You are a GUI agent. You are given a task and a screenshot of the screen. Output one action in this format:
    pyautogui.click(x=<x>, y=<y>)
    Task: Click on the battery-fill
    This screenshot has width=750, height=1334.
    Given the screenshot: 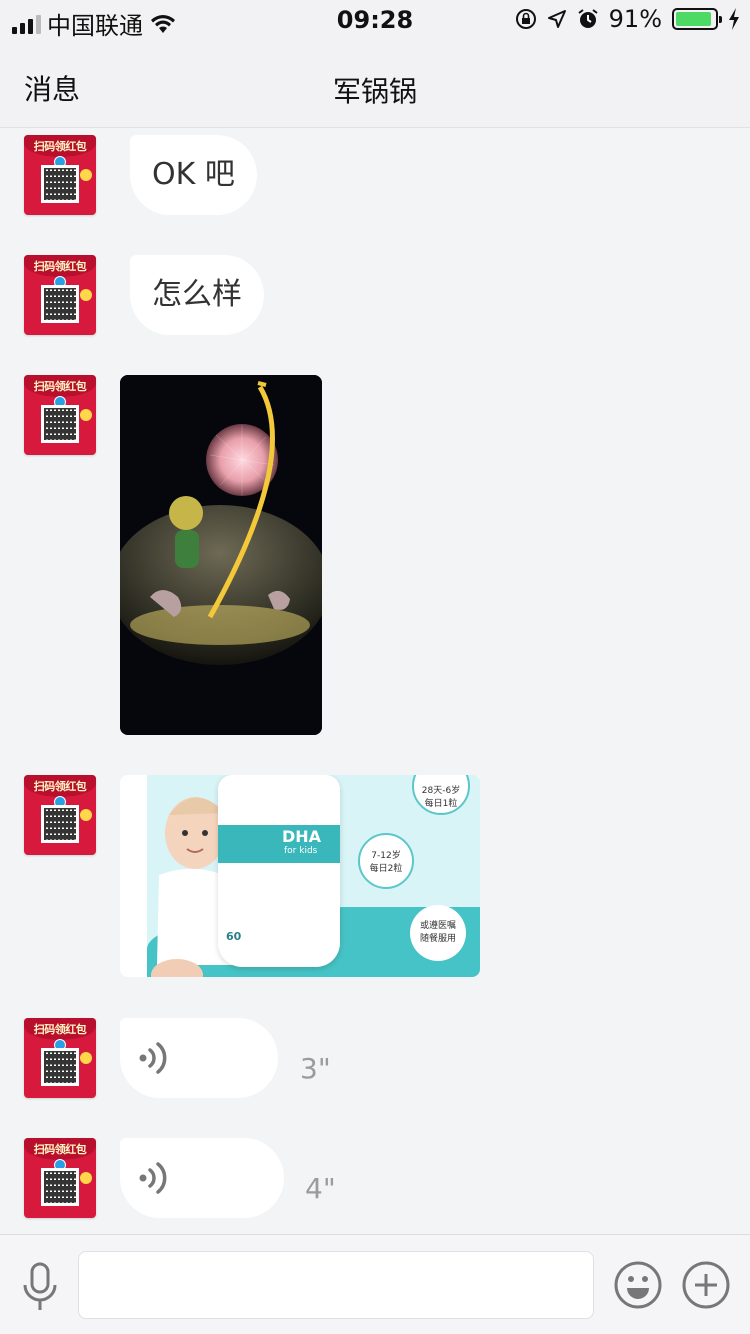 What is the action you would take?
    pyautogui.click(x=693, y=19)
    